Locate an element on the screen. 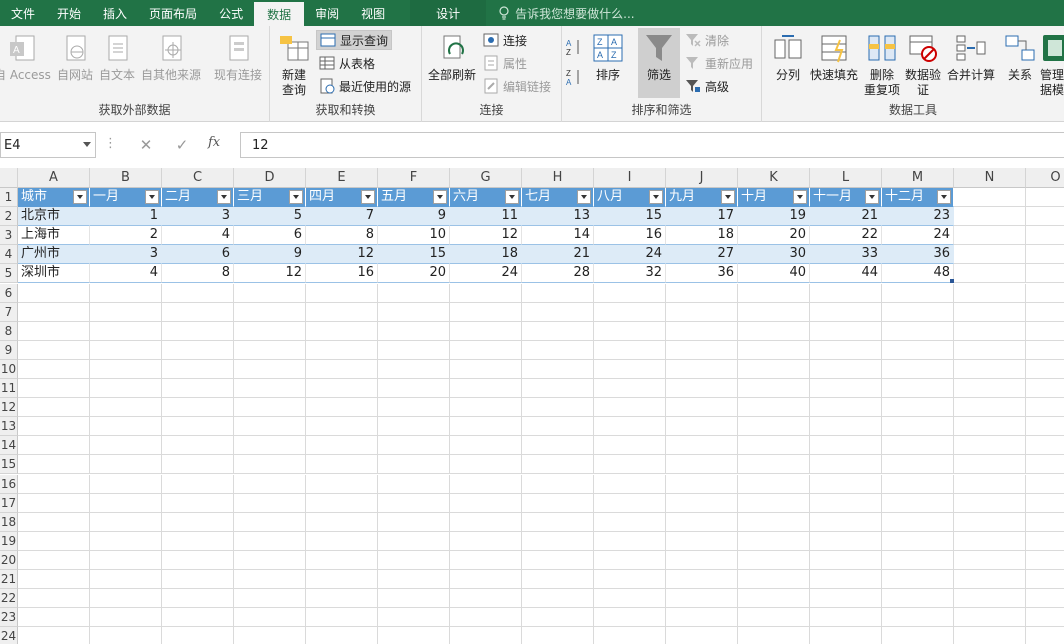 This screenshot has height=644, width=1064. table-cell-value: 11 is located at coordinates (486, 217).